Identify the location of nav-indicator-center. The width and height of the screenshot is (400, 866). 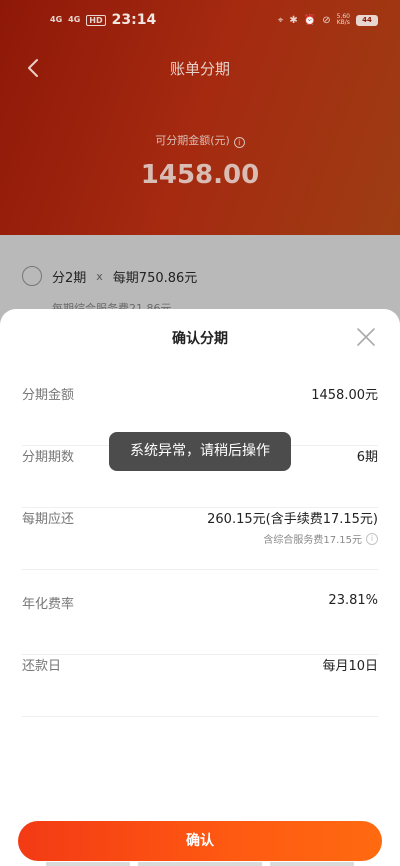
(200, 864).